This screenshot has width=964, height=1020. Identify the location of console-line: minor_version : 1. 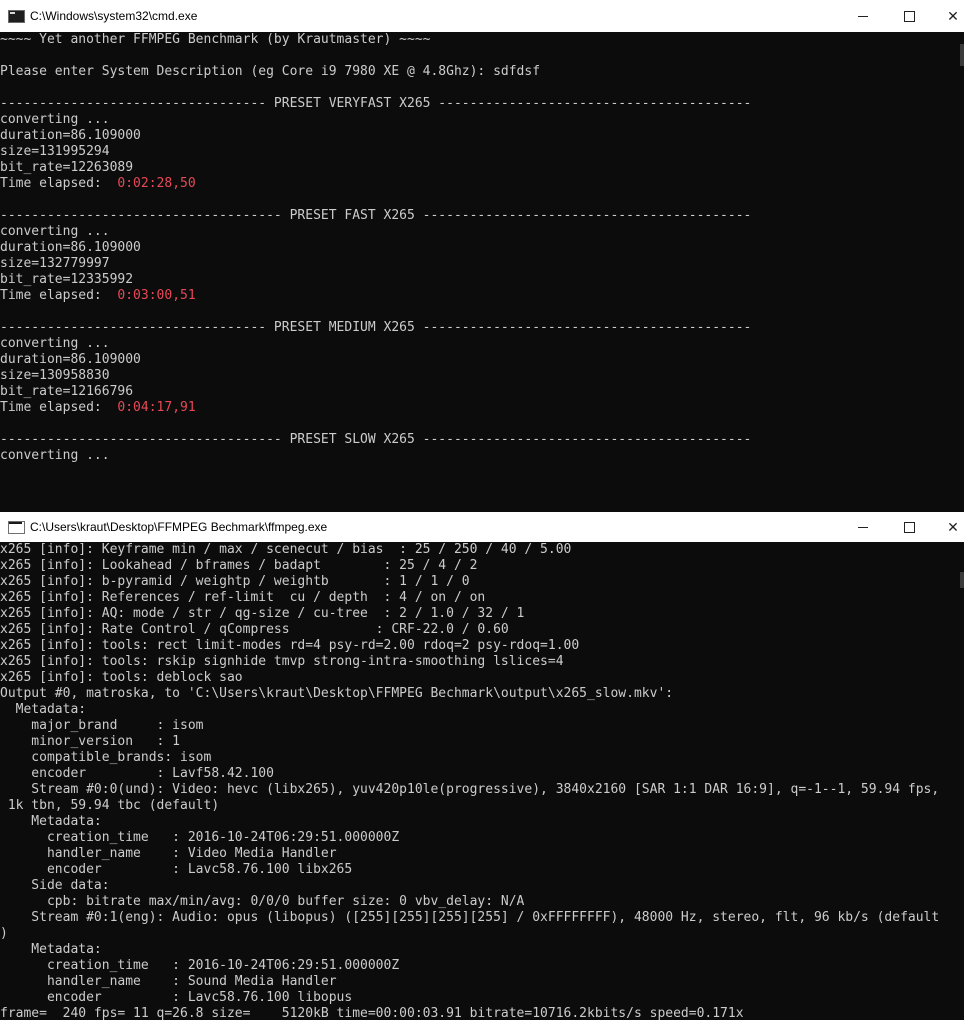
(482, 742).